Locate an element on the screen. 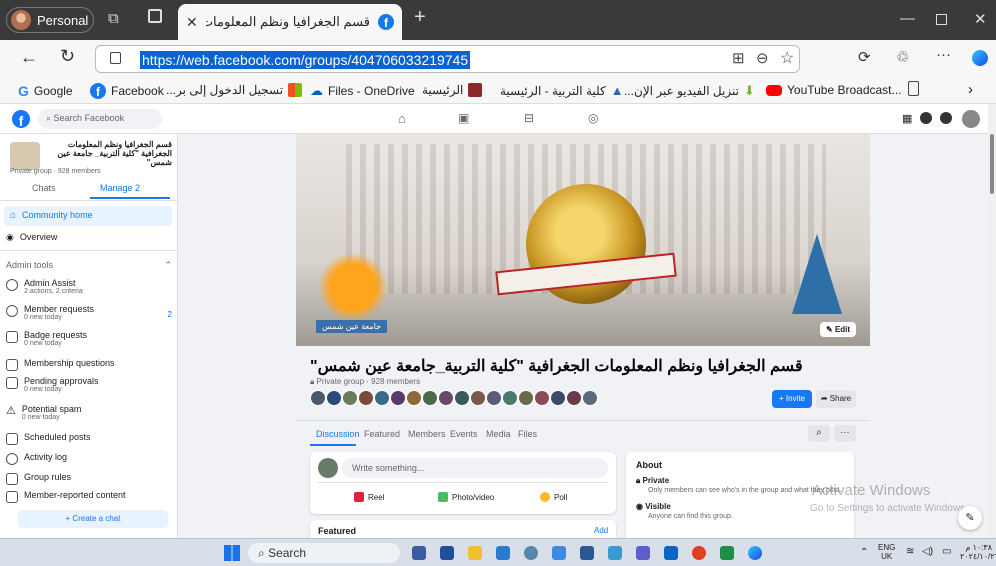 This screenshot has width=996, height=566. bookmark-faculty: ▲ كلية التربية - الرئيسية is located at coordinates (562, 90).